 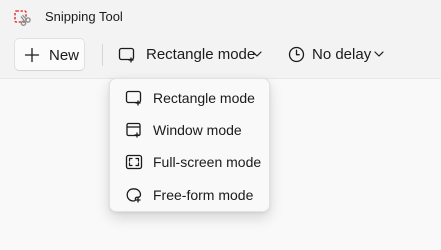 I want to click on menu-item-free-form-mode: Free-form mode, so click(x=189, y=194).